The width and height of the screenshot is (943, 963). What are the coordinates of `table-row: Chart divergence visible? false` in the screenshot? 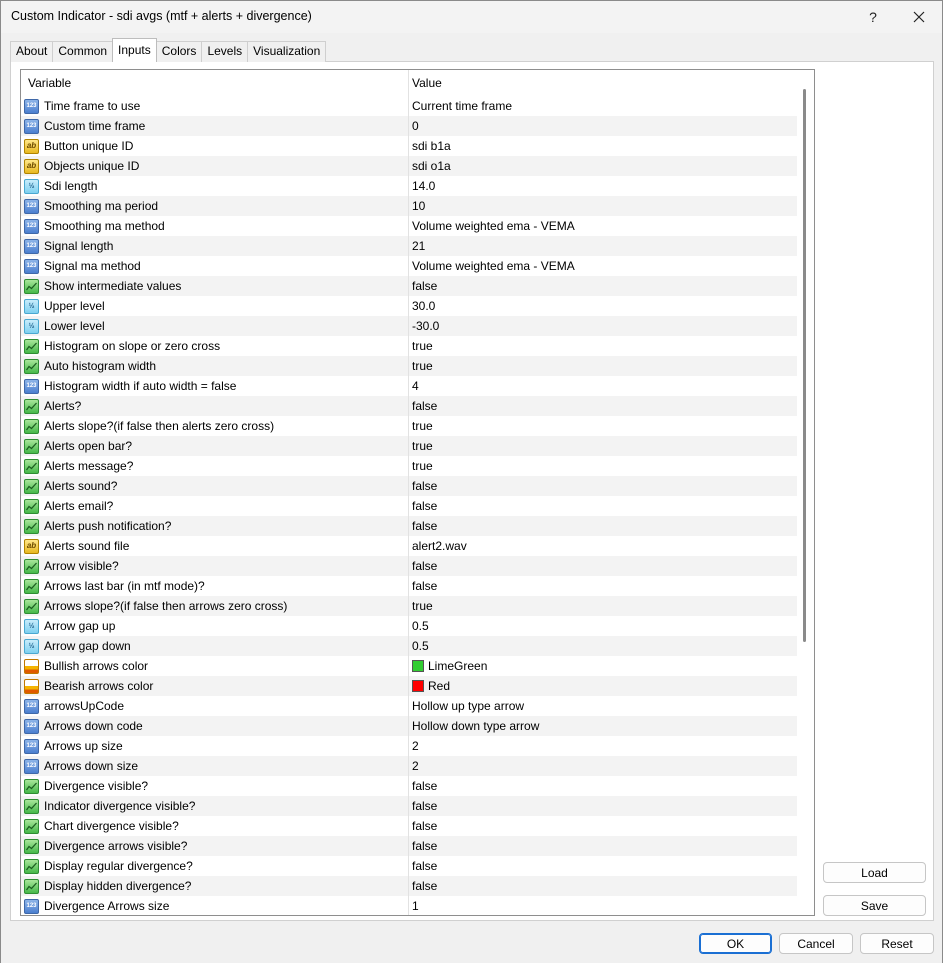 It's located at (409, 826).